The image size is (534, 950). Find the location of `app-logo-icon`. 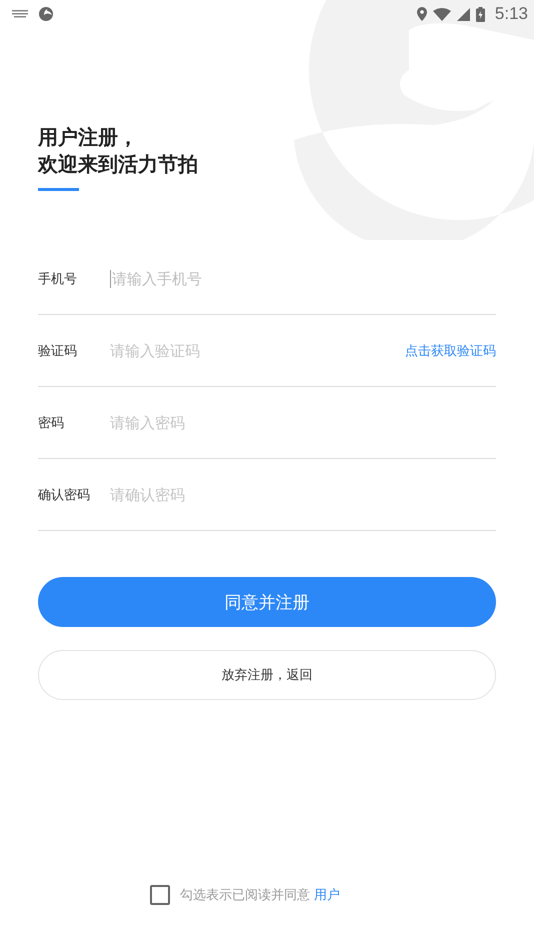

app-logo-icon is located at coordinates (46, 14).